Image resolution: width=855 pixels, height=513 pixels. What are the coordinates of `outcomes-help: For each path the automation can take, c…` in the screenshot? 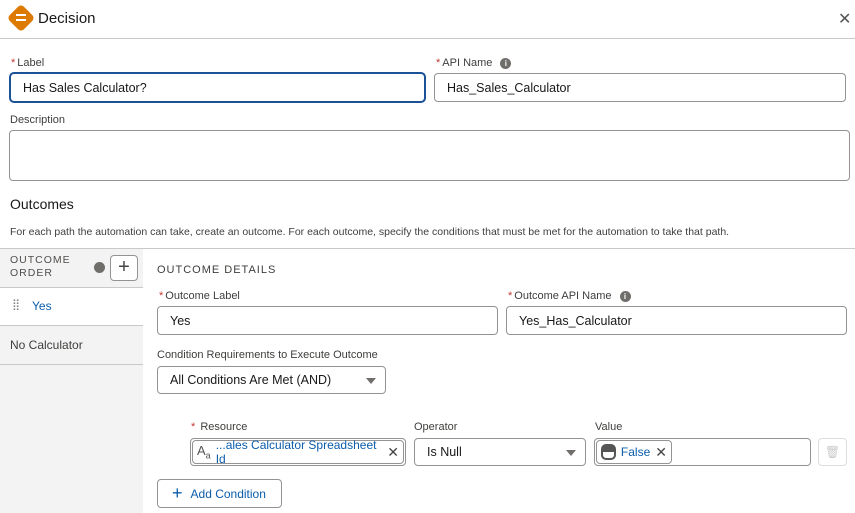 It's located at (370, 232).